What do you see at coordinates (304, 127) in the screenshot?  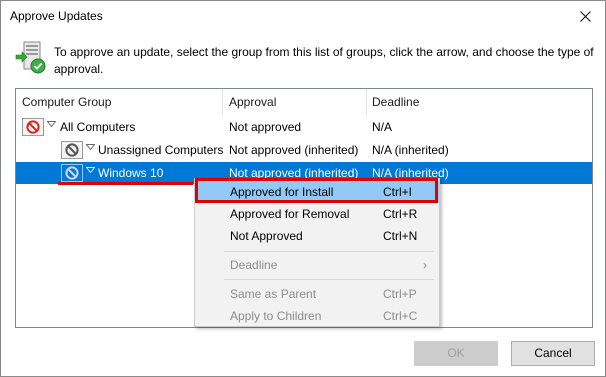 I see `group-row-all-computers: All Computers Not approved N/A` at bounding box center [304, 127].